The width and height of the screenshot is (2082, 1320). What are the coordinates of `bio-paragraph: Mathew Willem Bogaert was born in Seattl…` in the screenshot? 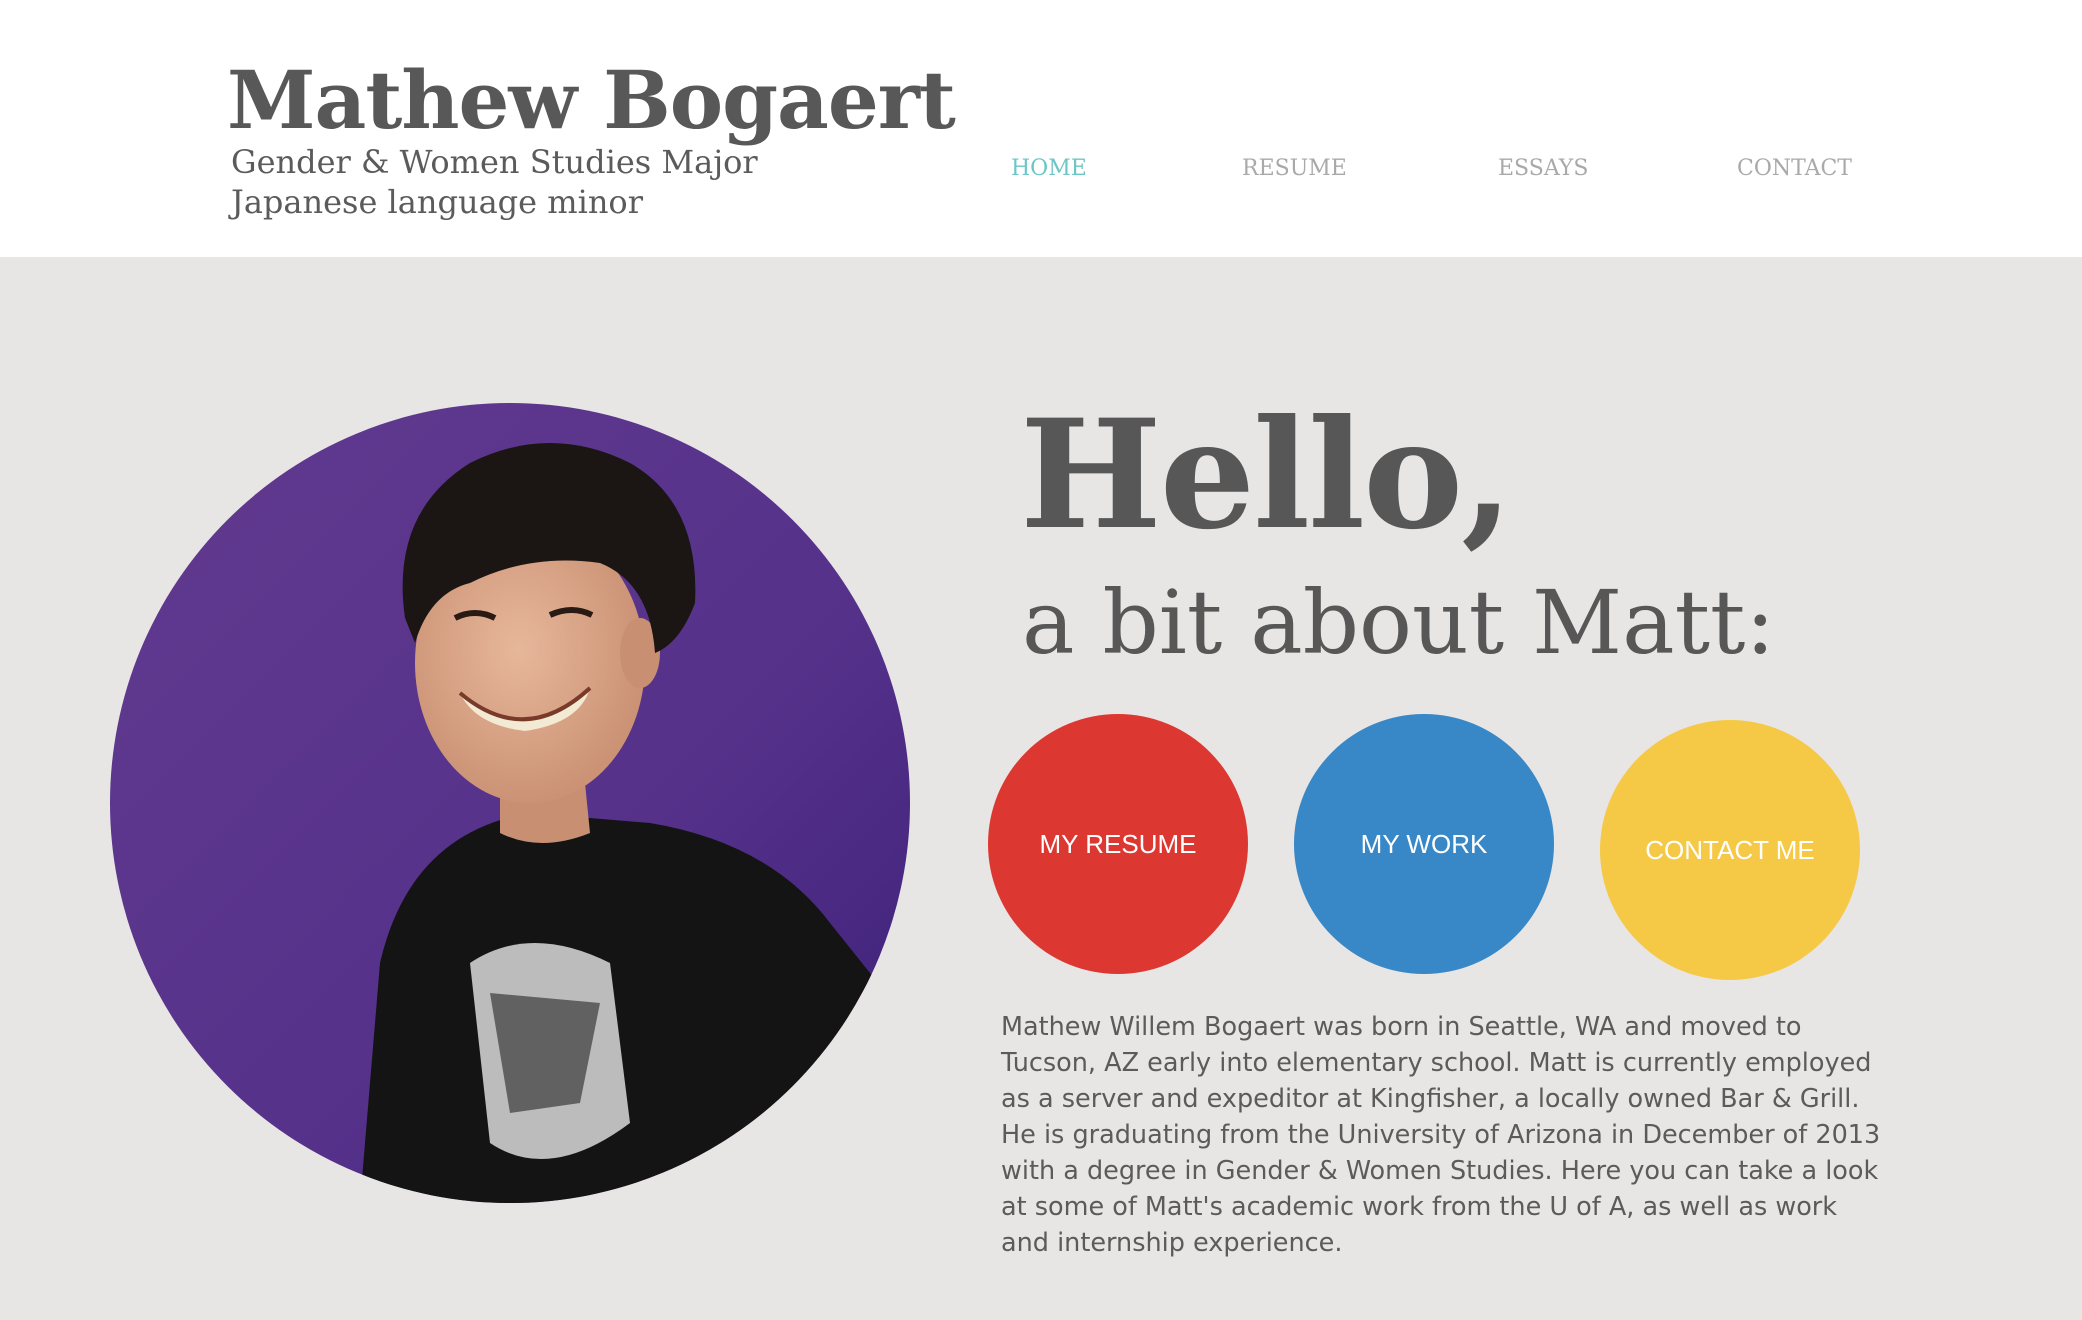 It's located at (1441, 1135).